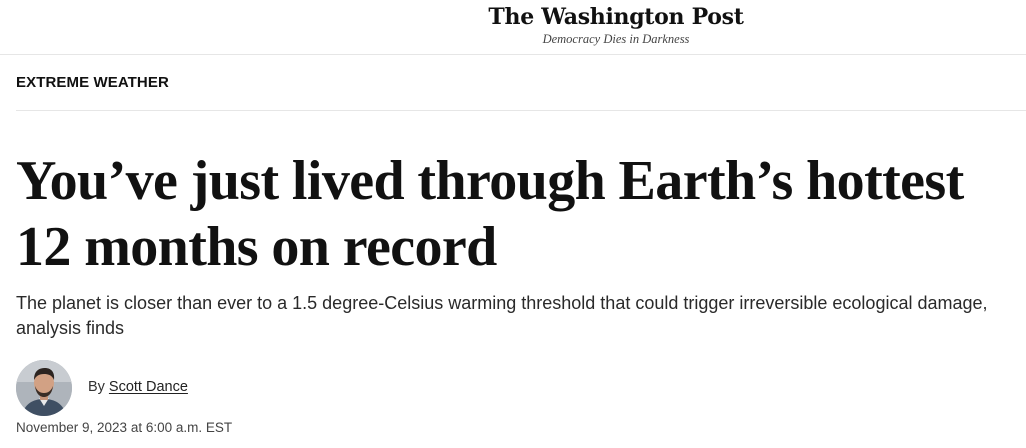 The width and height of the screenshot is (1026, 448). I want to click on masthead-tagline: Democracy Dies in Darkness, so click(616, 39).